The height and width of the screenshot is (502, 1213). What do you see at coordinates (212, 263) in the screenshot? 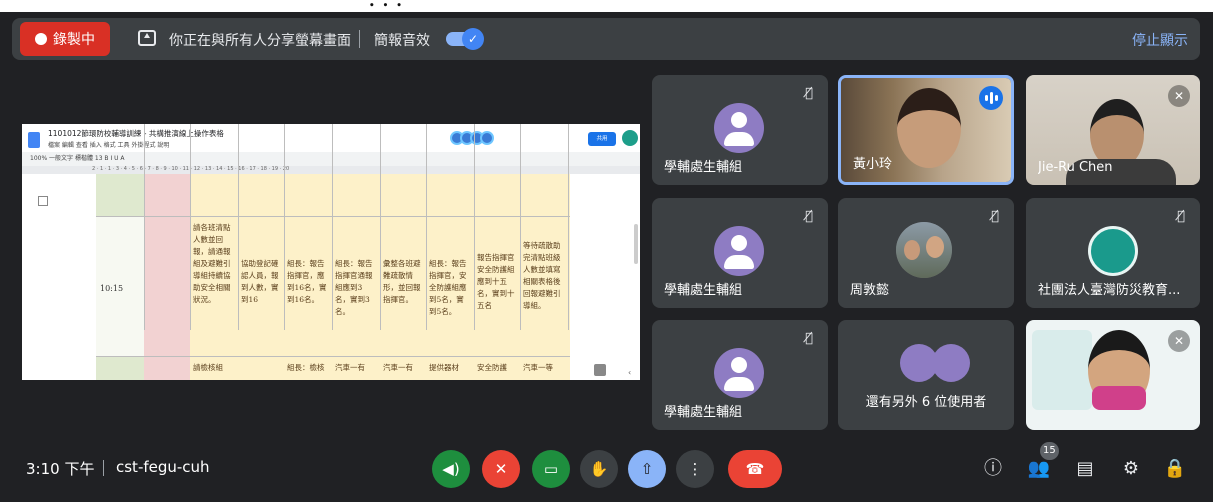
I see `table-cell: 請各班清點人數並回報，請通報組及避難引導組持續協助安全相關狀況。` at bounding box center [212, 263].